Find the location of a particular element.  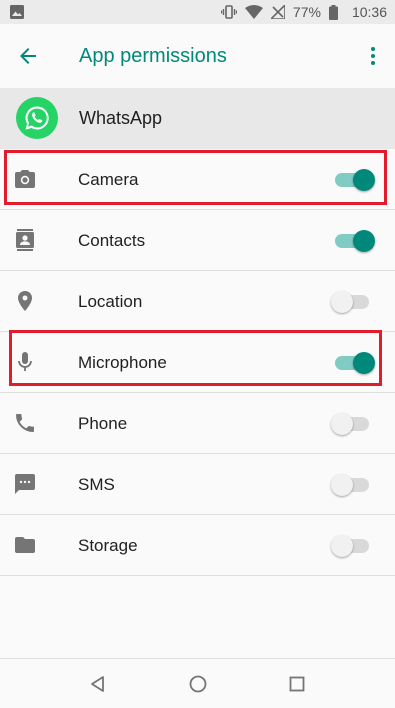

battery-percent: 77% is located at coordinates (306, 12).